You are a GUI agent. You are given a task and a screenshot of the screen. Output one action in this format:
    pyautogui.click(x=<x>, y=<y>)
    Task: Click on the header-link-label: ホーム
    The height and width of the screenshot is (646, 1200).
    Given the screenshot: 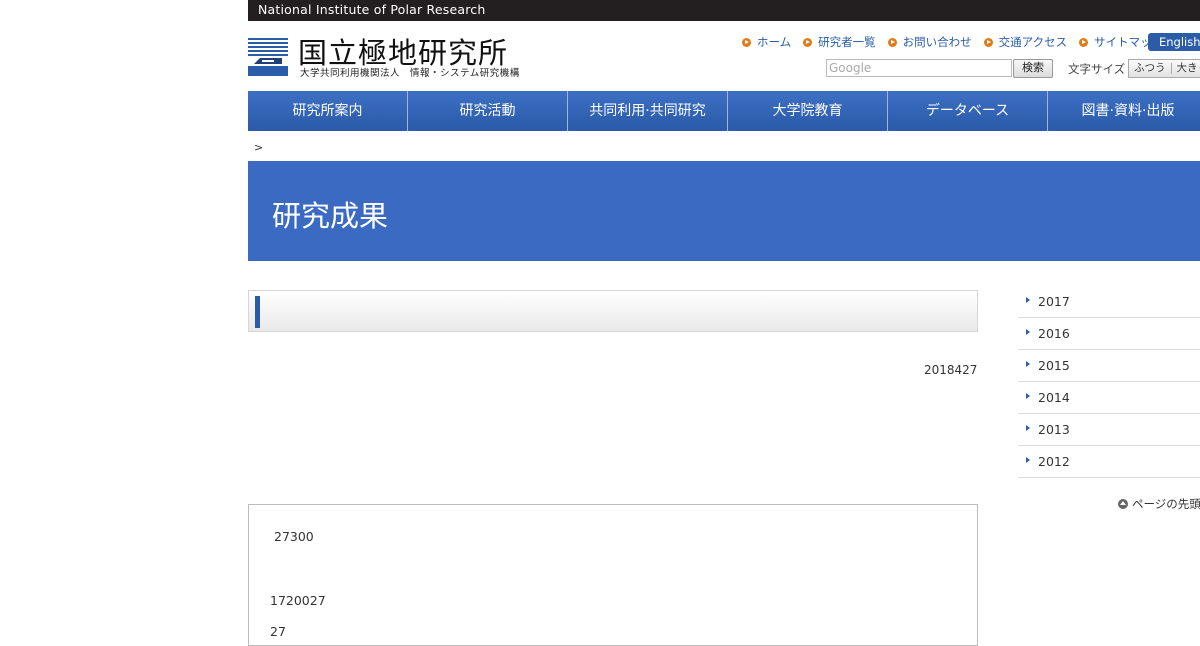 What is the action you would take?
    pyautogui.click(x=774, y=42)
    